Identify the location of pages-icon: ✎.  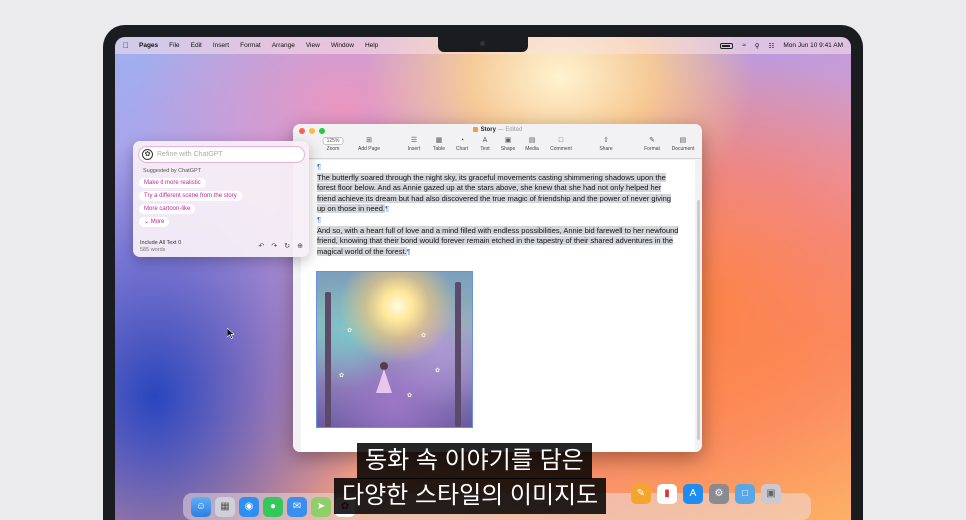
(641, 494).